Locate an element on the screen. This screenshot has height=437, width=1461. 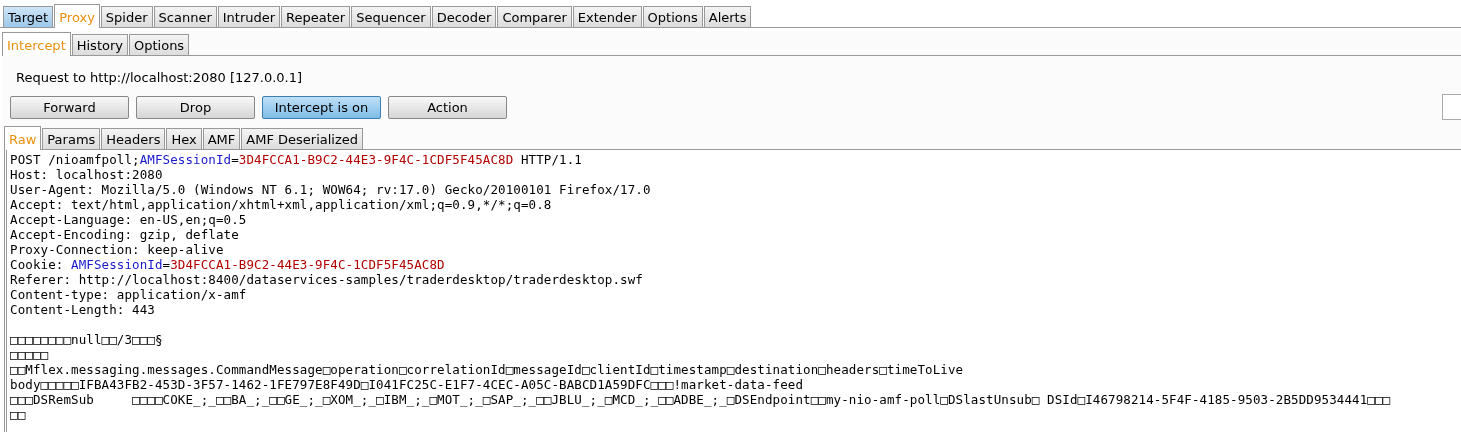
message-text: Host: localhost:2080 is located at coordinates (86, 174).